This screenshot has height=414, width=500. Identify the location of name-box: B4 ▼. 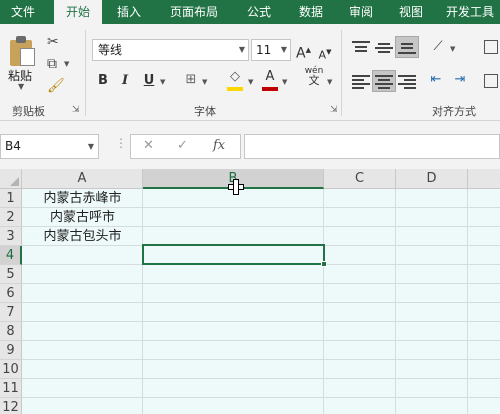
(49, 146).